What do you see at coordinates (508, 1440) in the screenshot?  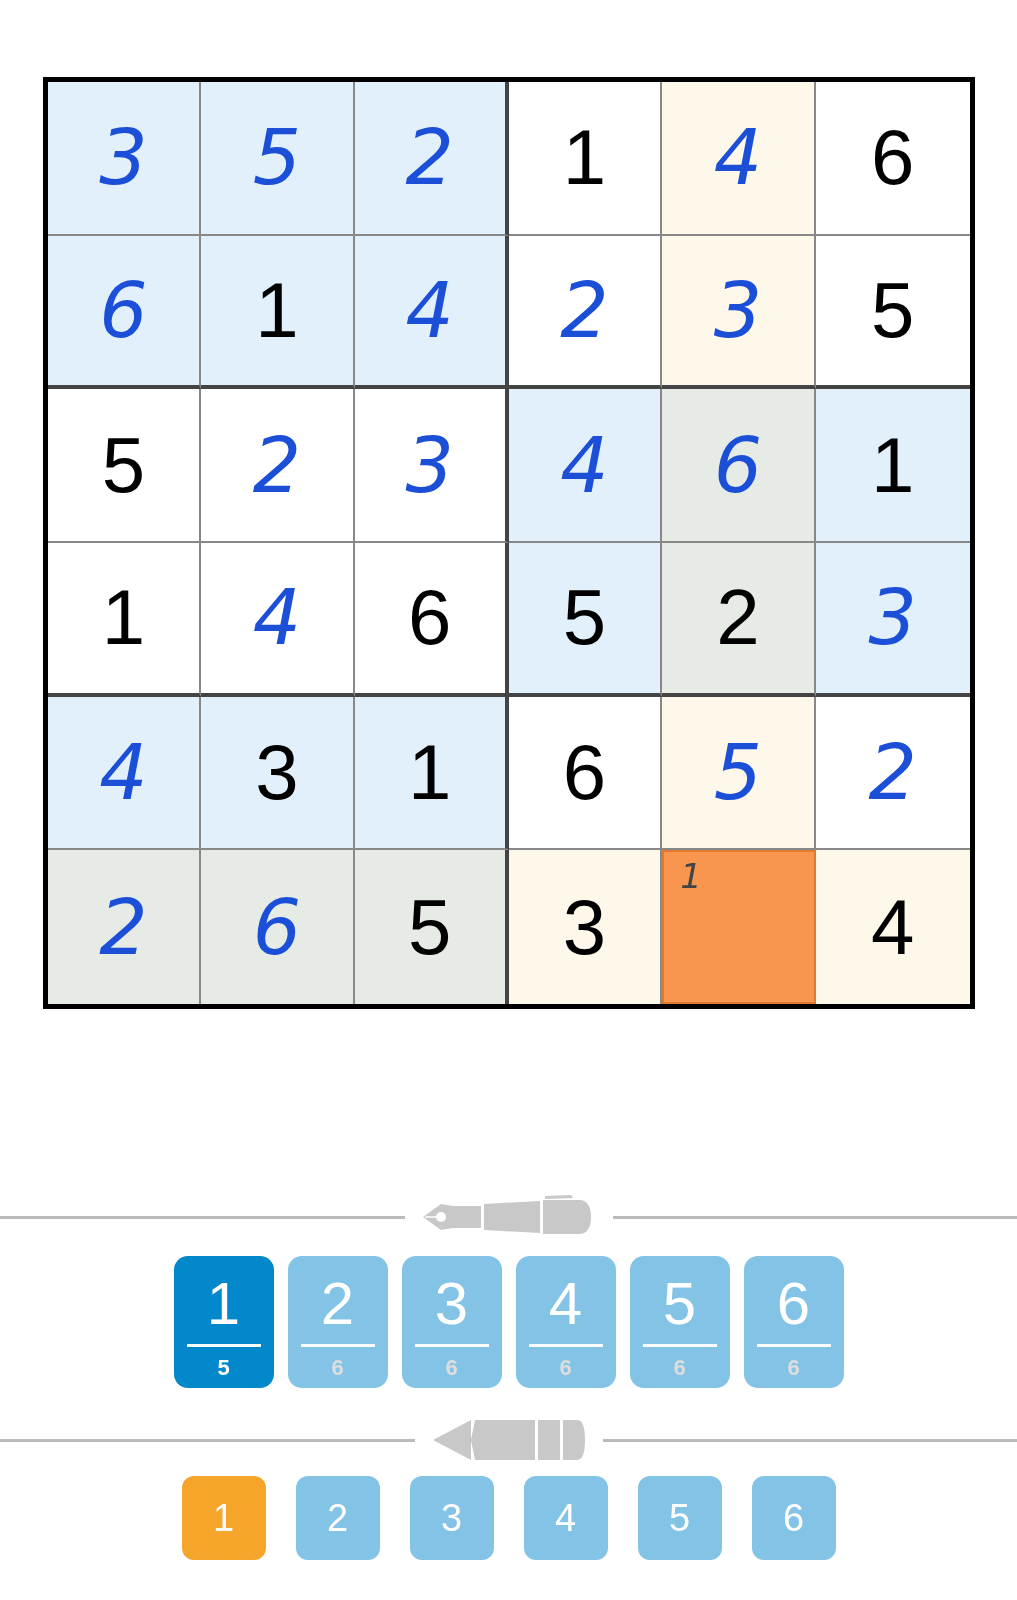 I see `pencil-icon` at bounding box center [508, 1440].